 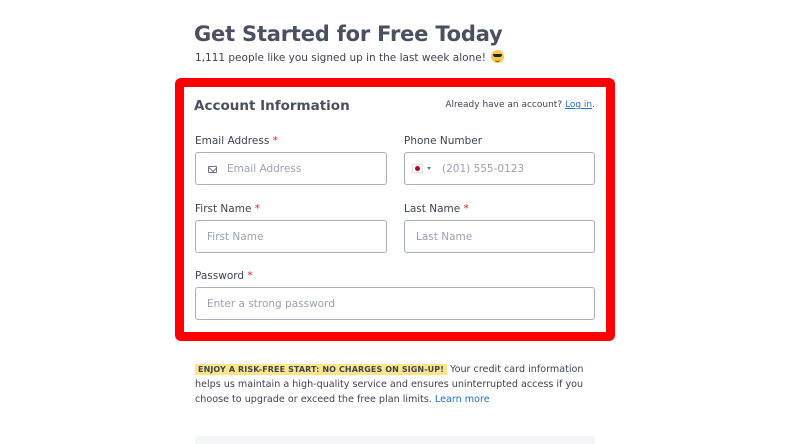 What do you see at coordinates (429, 168) in the screenshot?
I see `chevron-down-icon` at bounding box center [429, 168].